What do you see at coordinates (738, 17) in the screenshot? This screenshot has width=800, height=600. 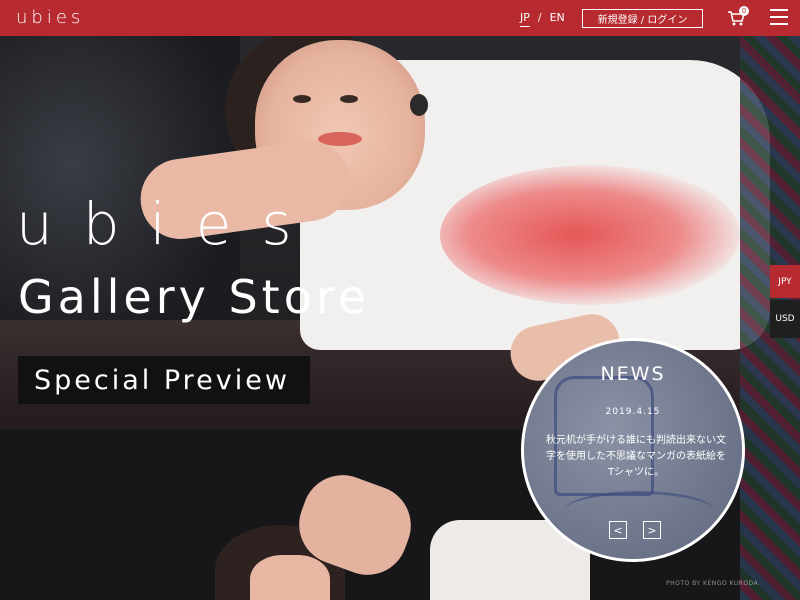 I see `cart-button: 0` at bounding box center [738, 17].